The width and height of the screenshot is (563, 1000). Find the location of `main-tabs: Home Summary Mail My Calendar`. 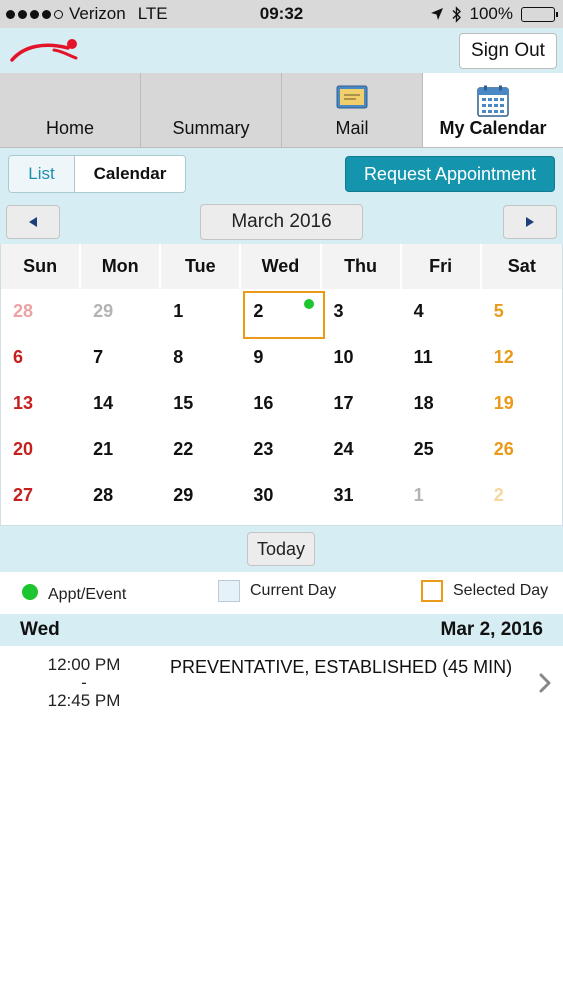

main-tabs: Home Summary Mail My Calendar is located at coordinates (281, 110).